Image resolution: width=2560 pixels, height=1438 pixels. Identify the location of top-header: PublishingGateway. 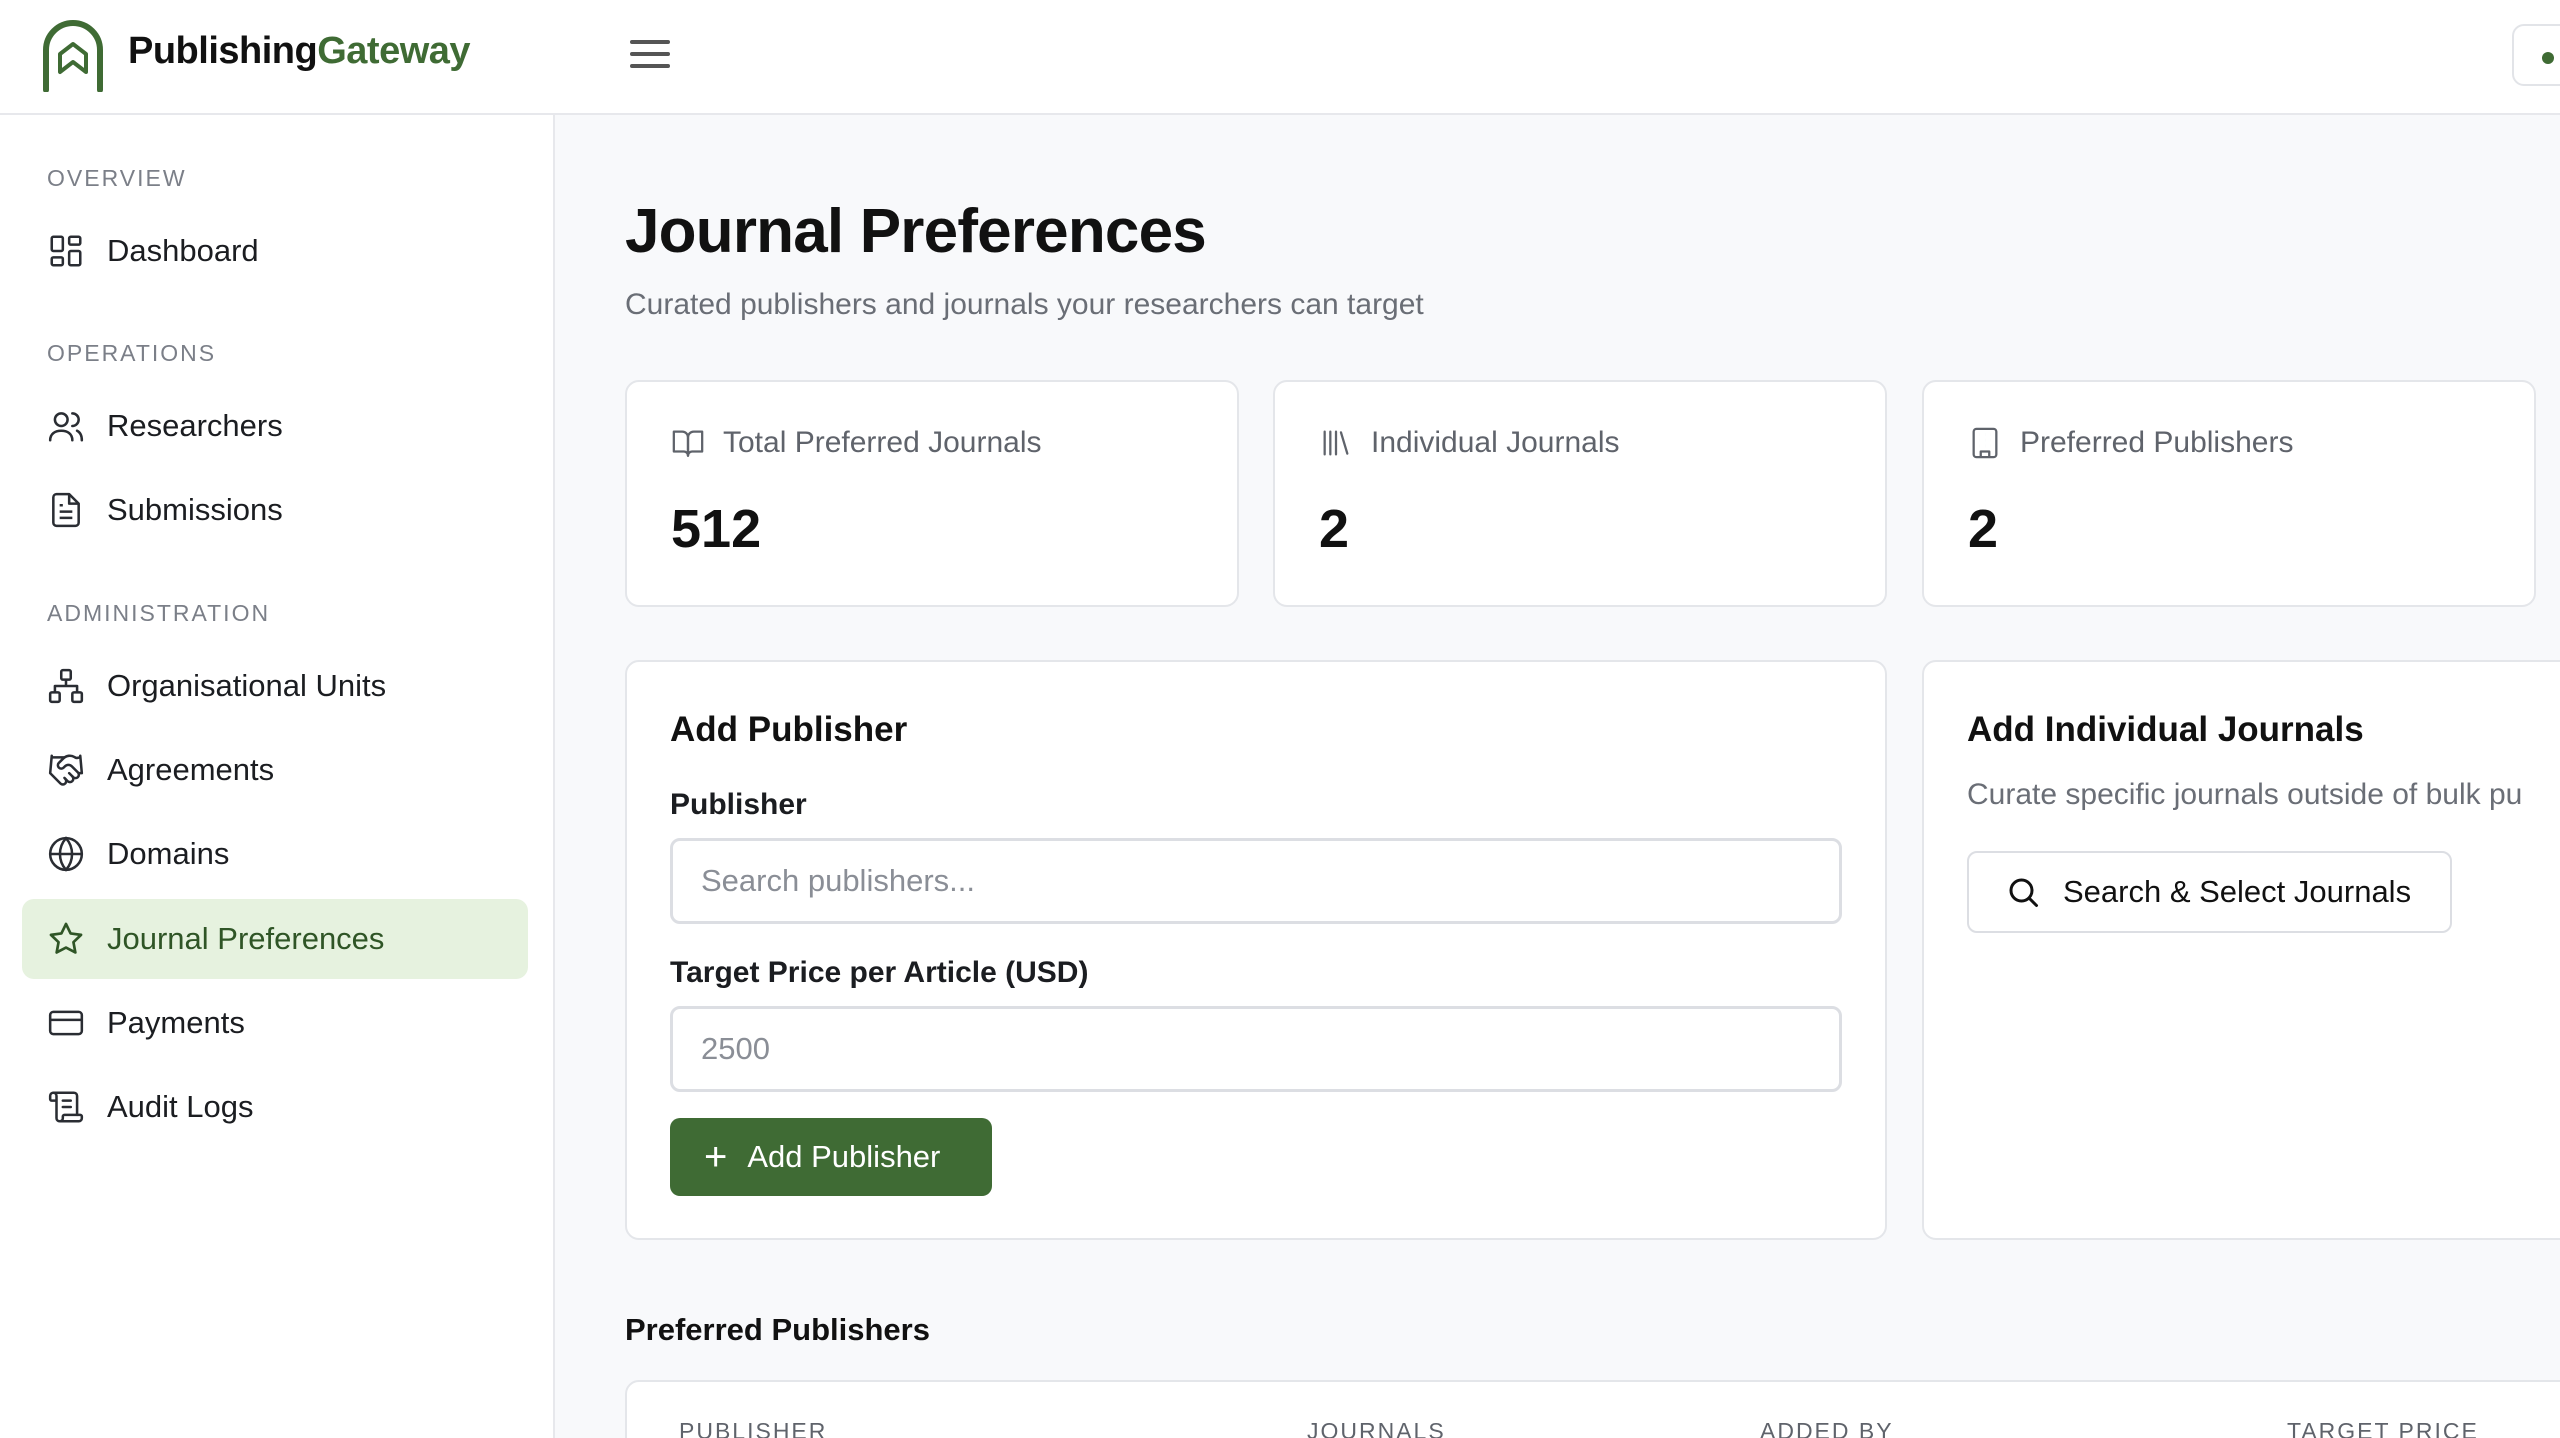
(1280, 57).